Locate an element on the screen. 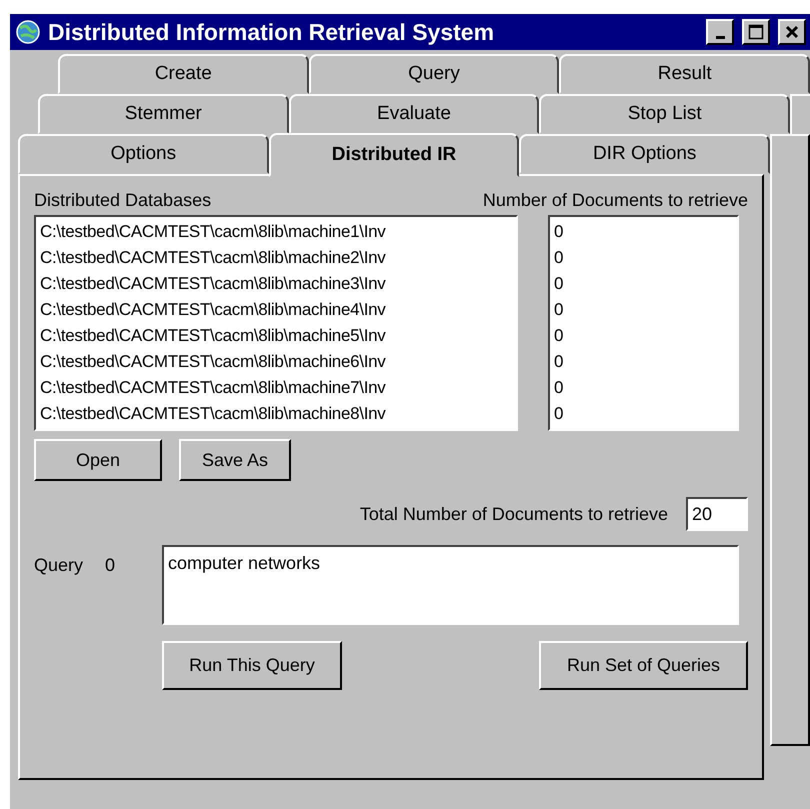 The height and width of the screenshot is (809, 810). database-path: C:\testbed\CACMTEST\cacm\8lib\machine7\Inv is located at coordinates (276, 388).